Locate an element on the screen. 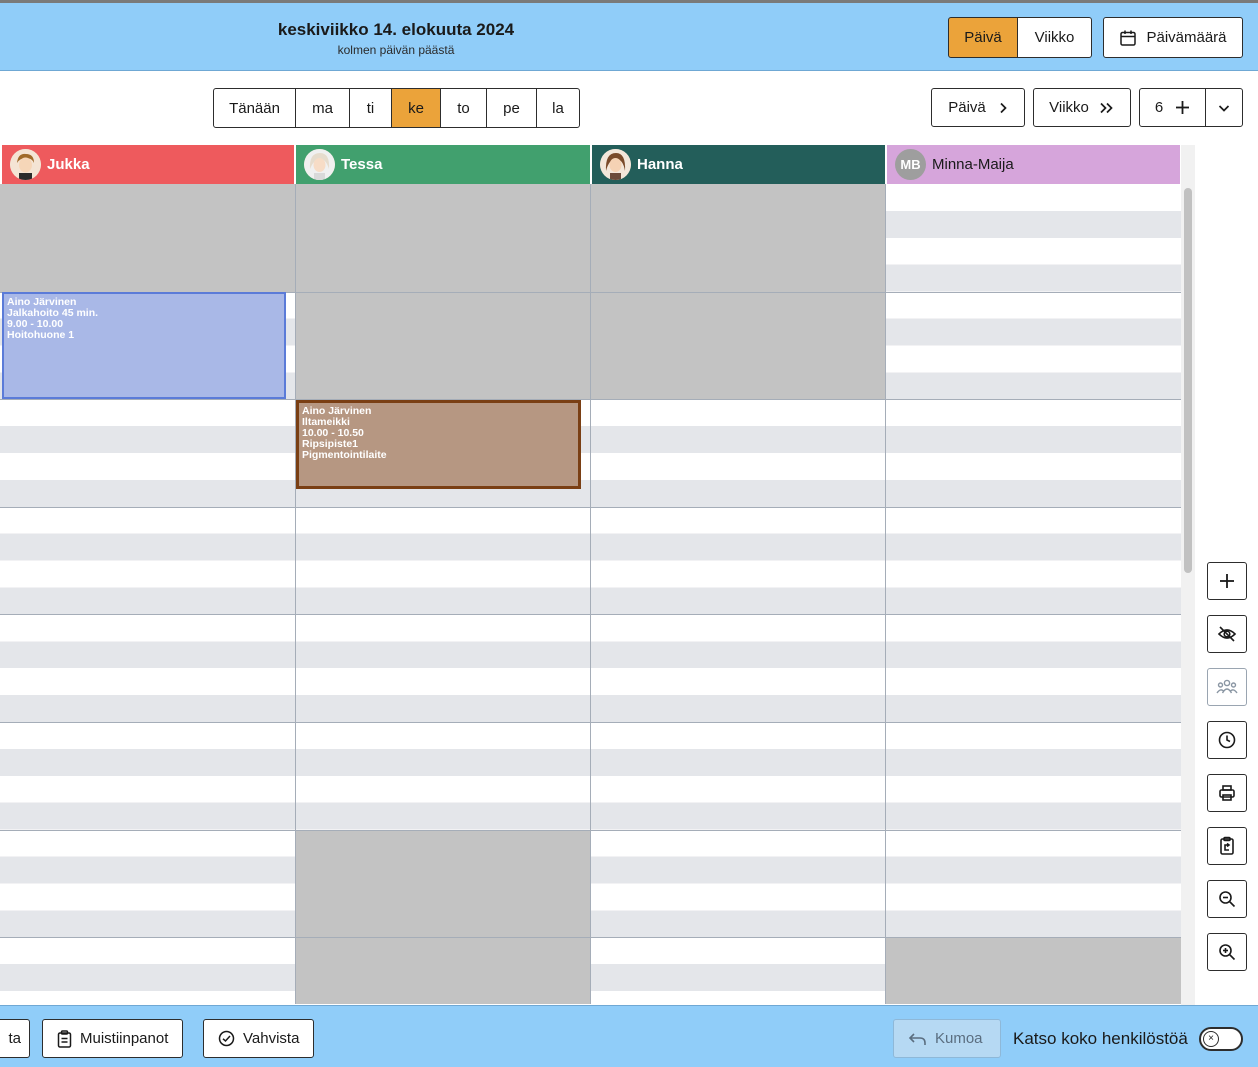  print-button is located at coordinates (1227, 793).